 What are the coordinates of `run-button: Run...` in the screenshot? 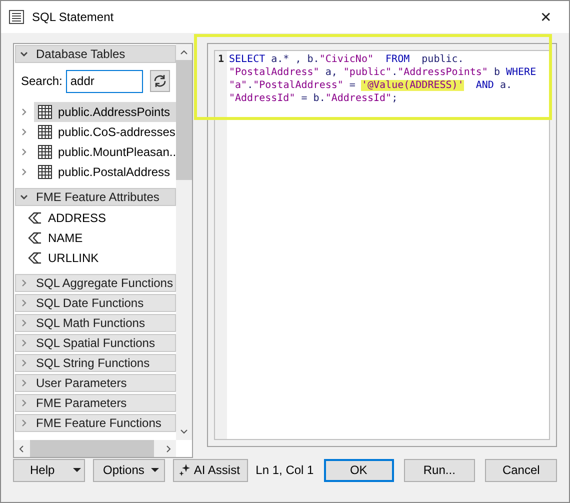 It's located at (440, 470).